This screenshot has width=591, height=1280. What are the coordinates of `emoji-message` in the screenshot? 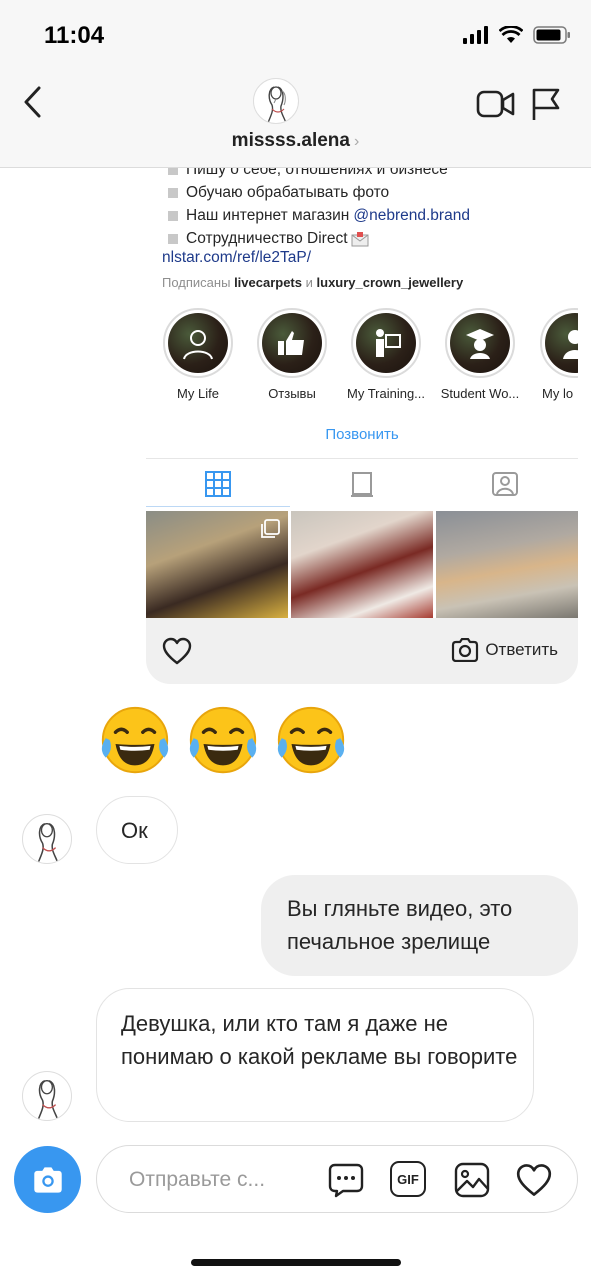 It's located at (223, 742).